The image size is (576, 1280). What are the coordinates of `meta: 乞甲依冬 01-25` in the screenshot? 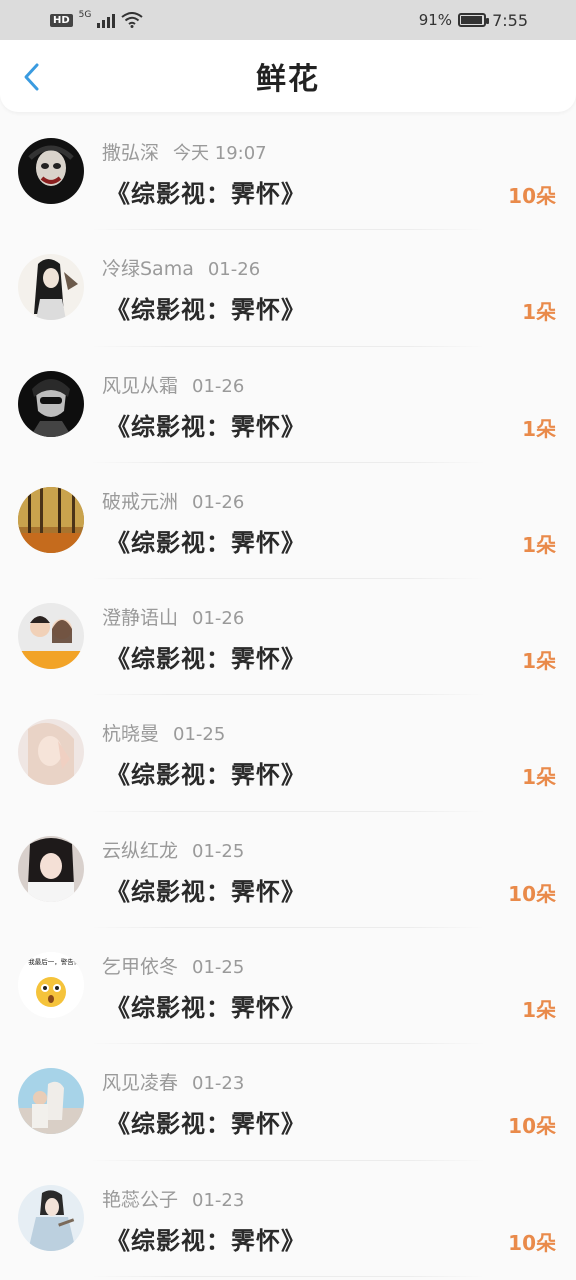 It's located at (173, 965).